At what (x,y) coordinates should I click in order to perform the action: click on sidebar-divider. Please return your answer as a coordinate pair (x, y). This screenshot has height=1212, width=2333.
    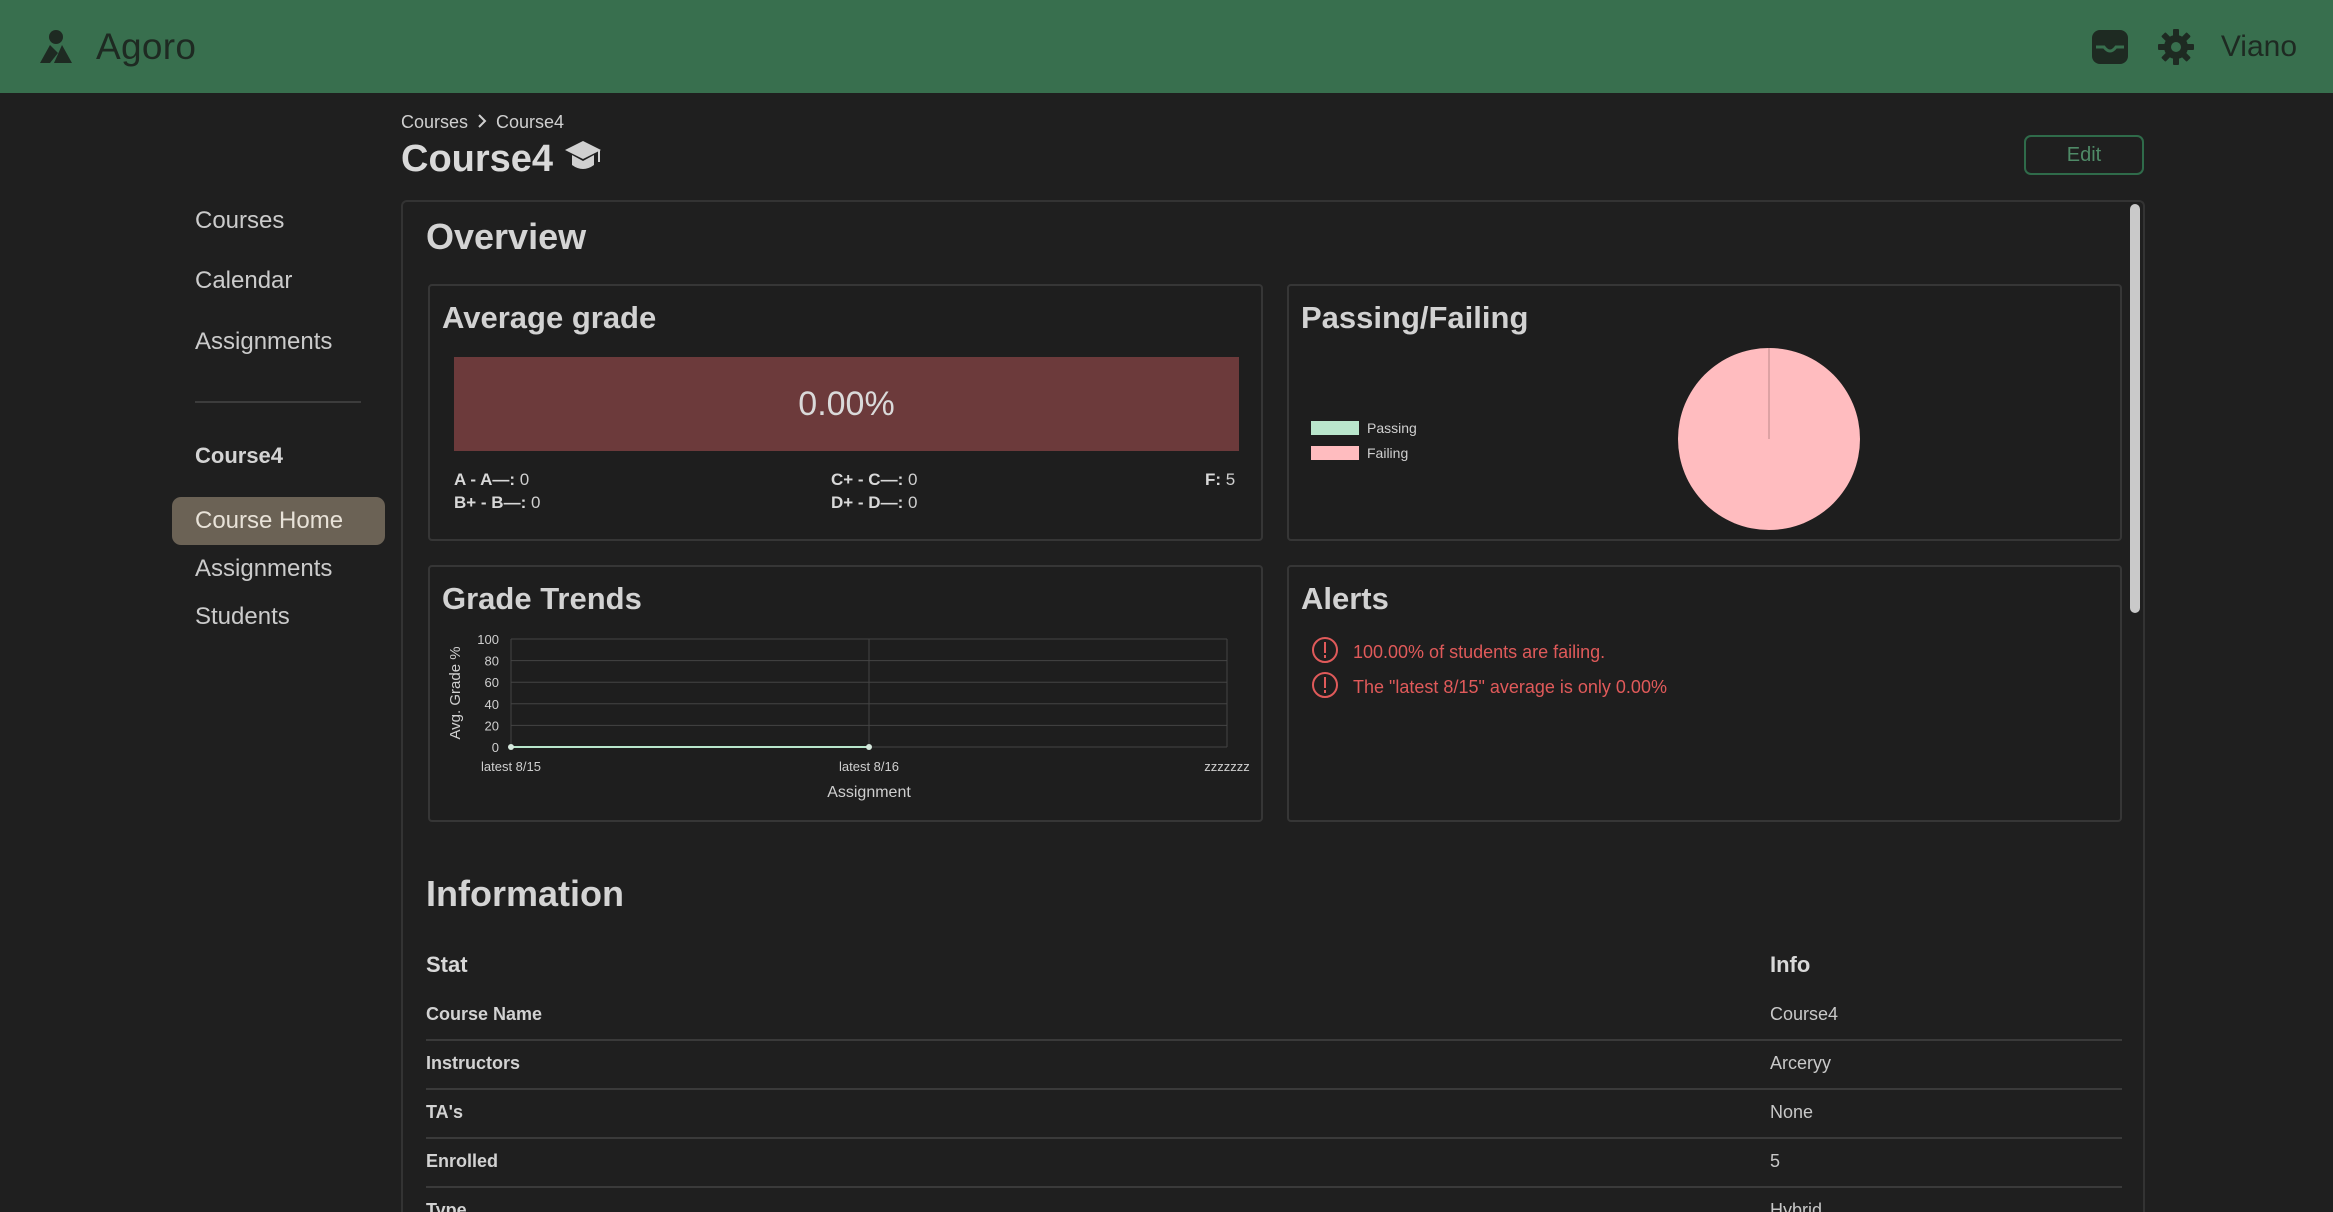
    Looking at the image, I should click on (278, 402).